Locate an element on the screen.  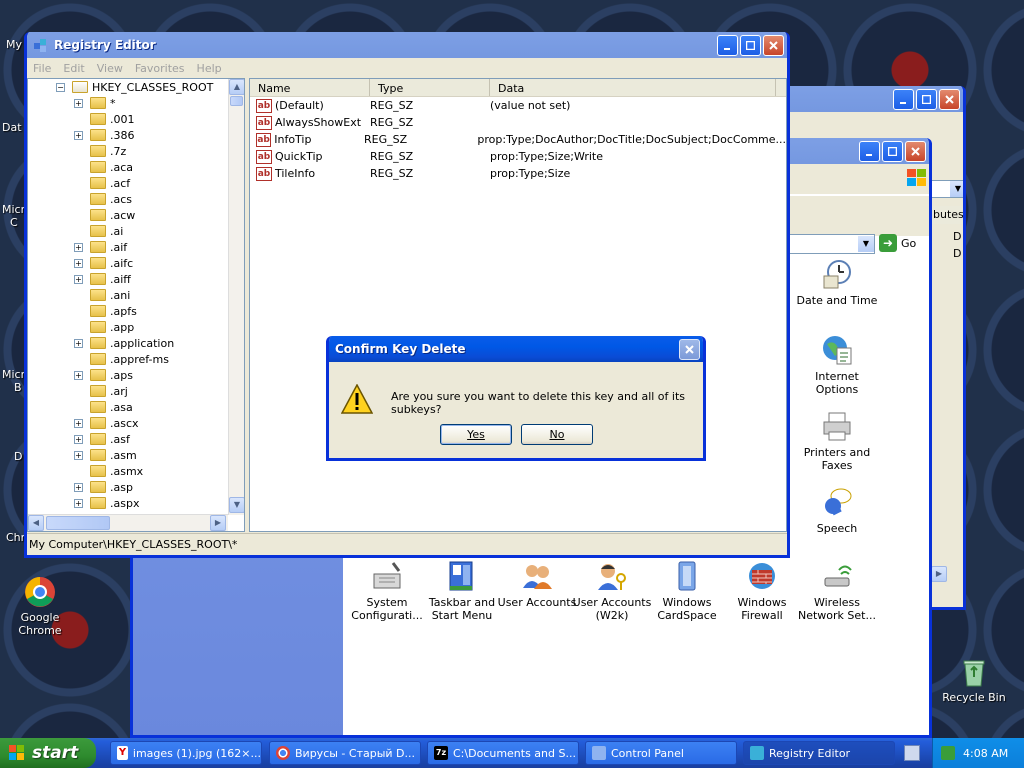
desktop-icon-recycle-bin: Recycle Bin is located at coordinates (974, 680).